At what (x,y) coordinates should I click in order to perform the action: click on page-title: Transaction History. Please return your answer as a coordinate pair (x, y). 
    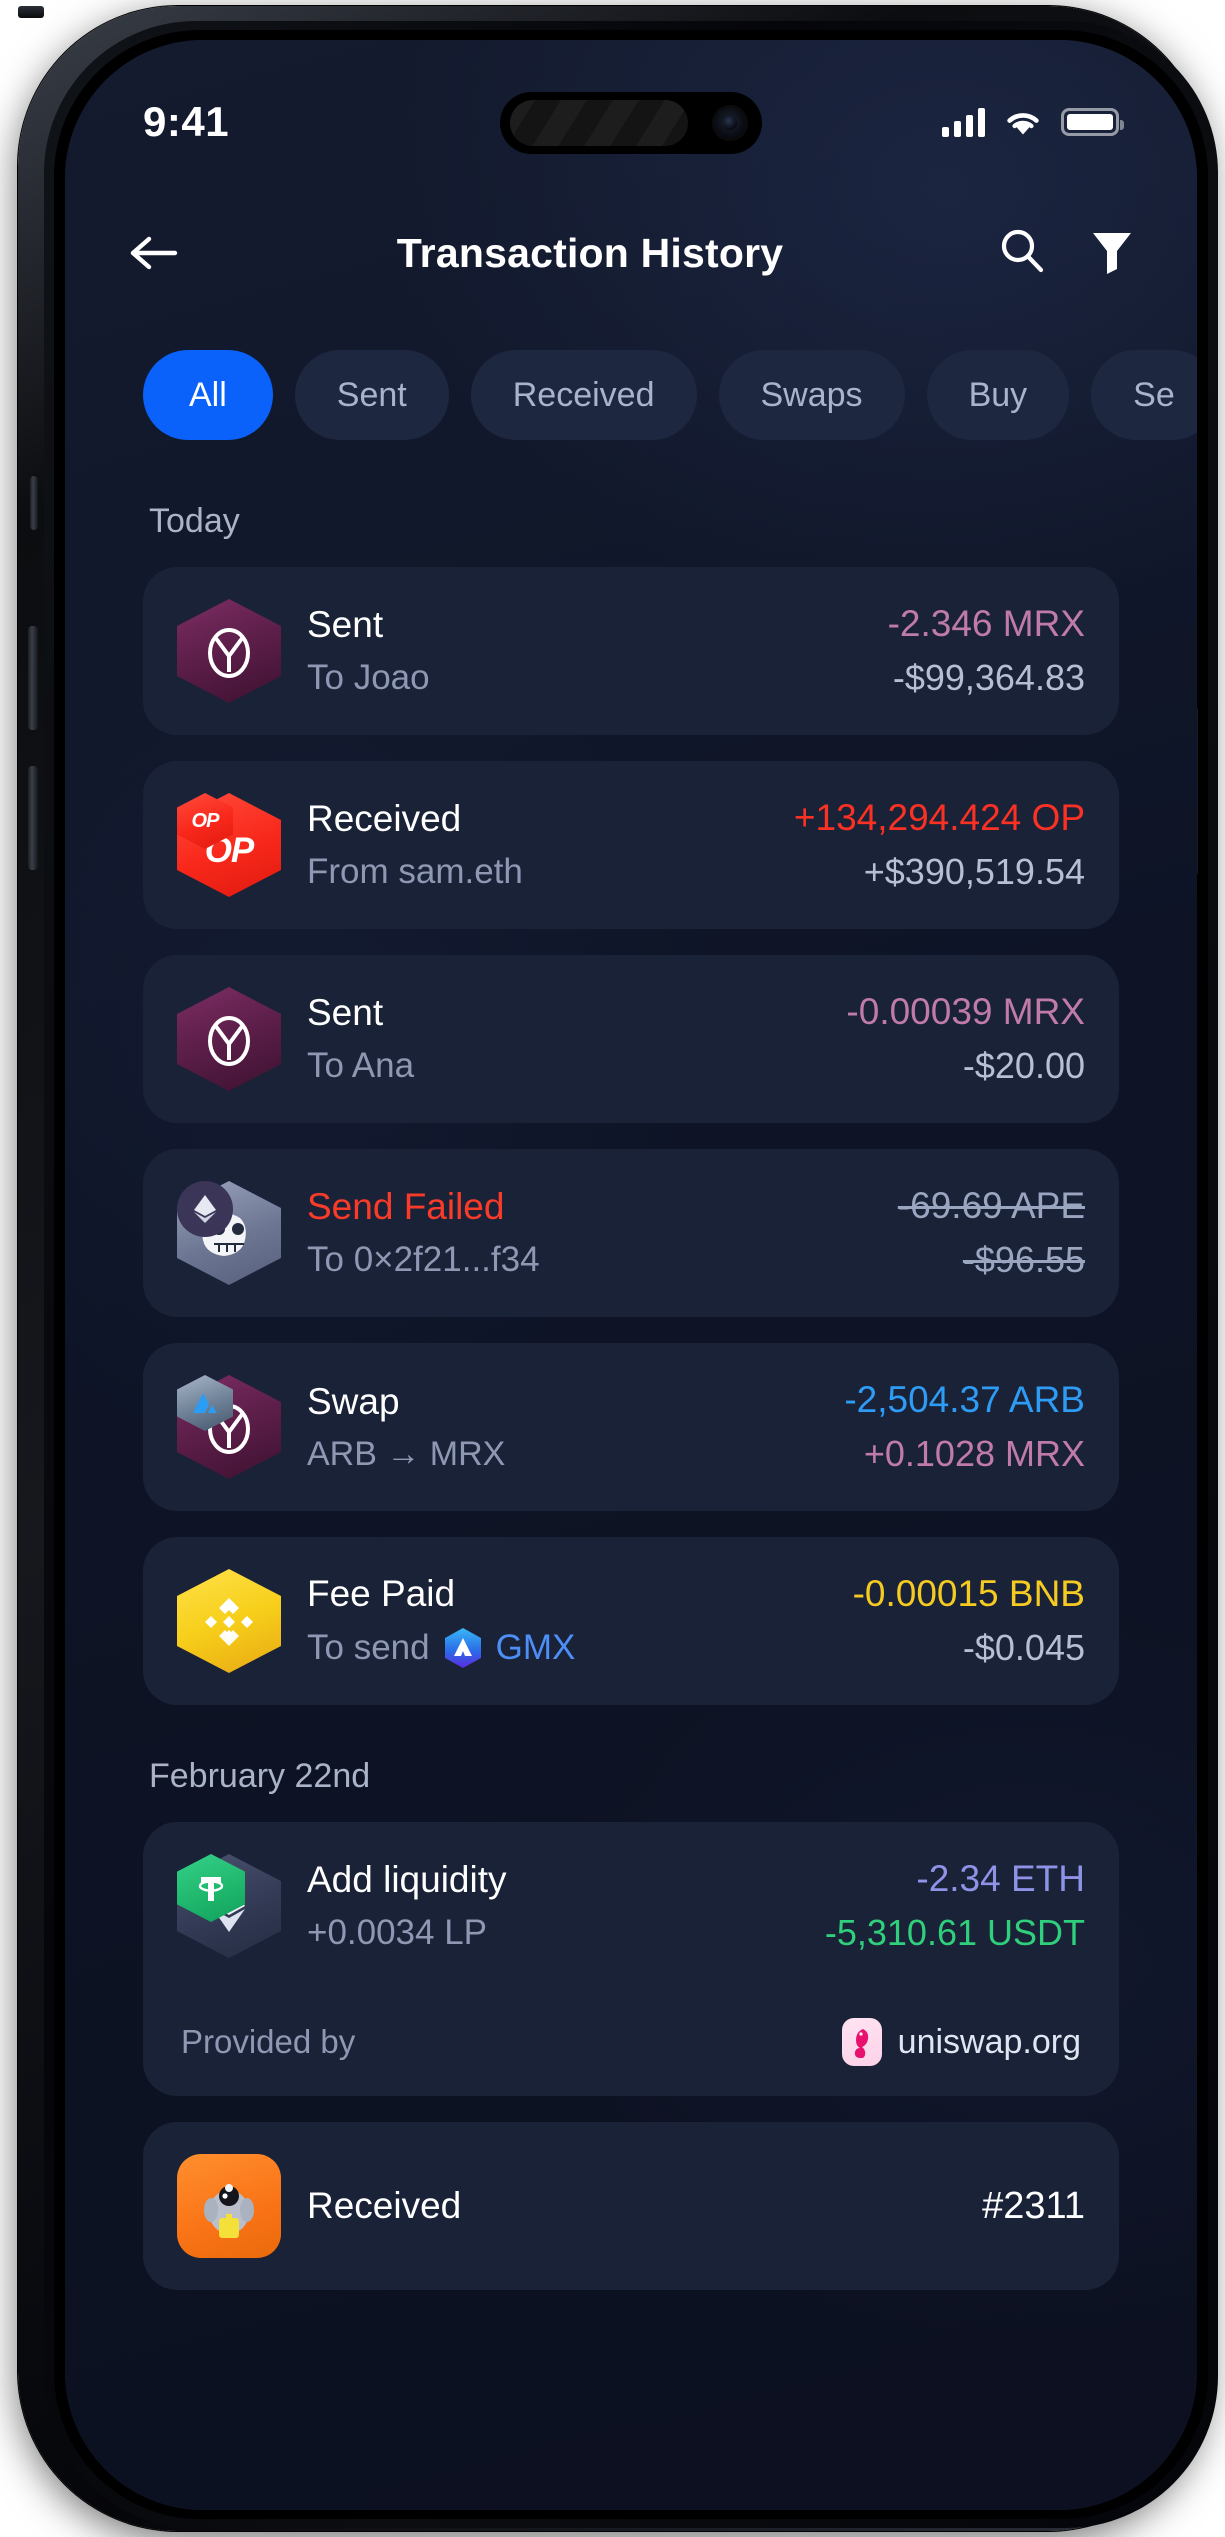
    Looking at the image, I should click on (590, 252).